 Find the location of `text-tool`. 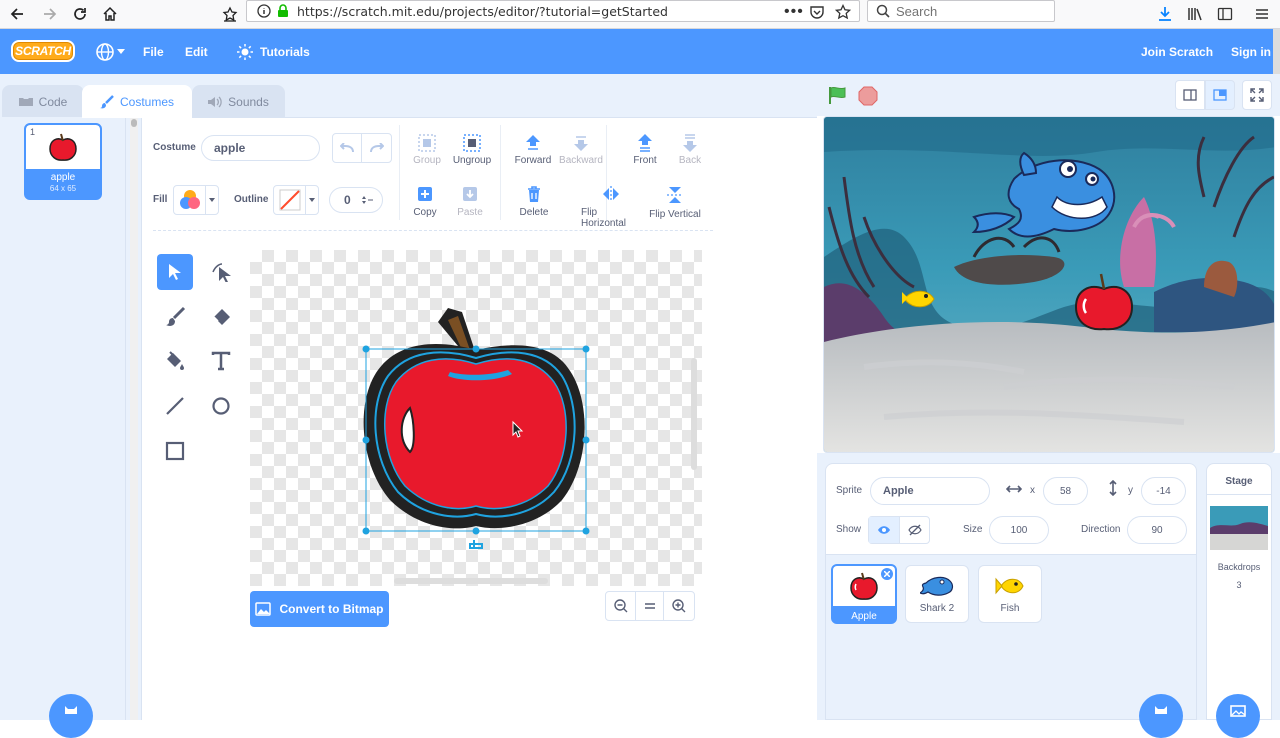

text-tool is located at coordinates (221, 361).